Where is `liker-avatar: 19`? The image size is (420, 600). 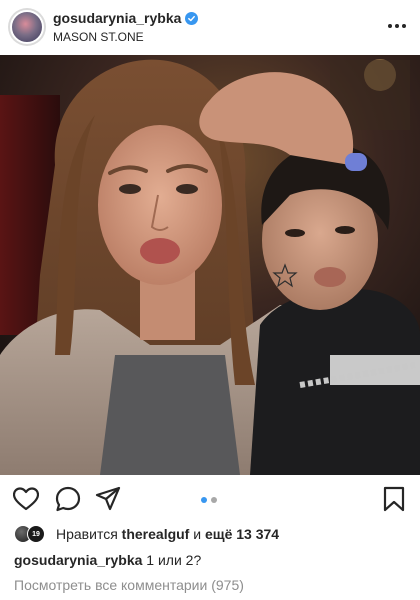
liker-avatar: 19 is located at coordinates (36, 534).